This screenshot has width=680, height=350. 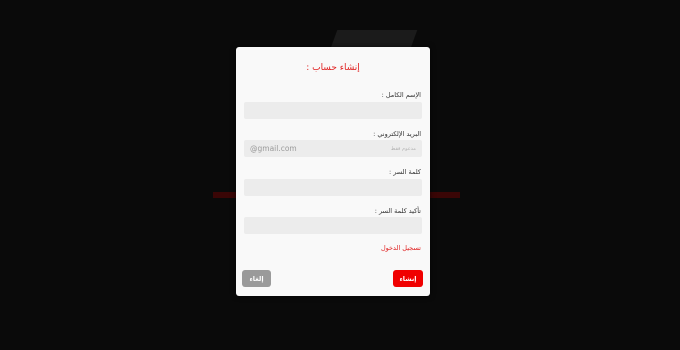 What do you see at coordinates (333, 68) in the screenshot?
I see `modal-title: إنشاء حساب :` at bounding box center [333, 68].